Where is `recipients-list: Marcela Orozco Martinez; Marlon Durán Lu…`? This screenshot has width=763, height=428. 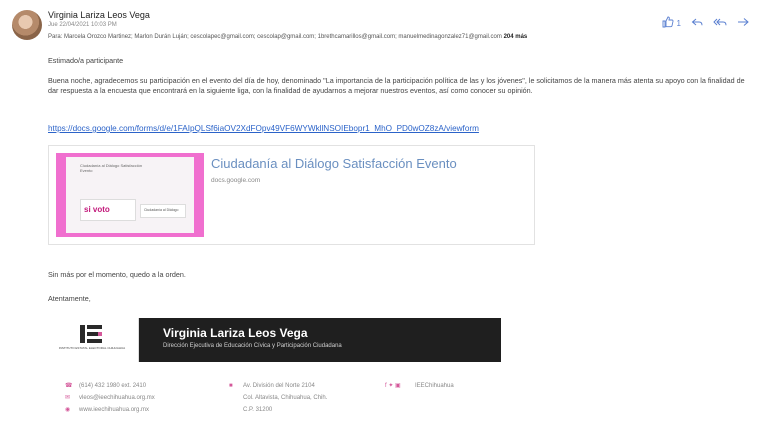
recipients-list: Marcela Orozco Martinez; Marlon Durán Lu… is located at coordinates (283, 37).